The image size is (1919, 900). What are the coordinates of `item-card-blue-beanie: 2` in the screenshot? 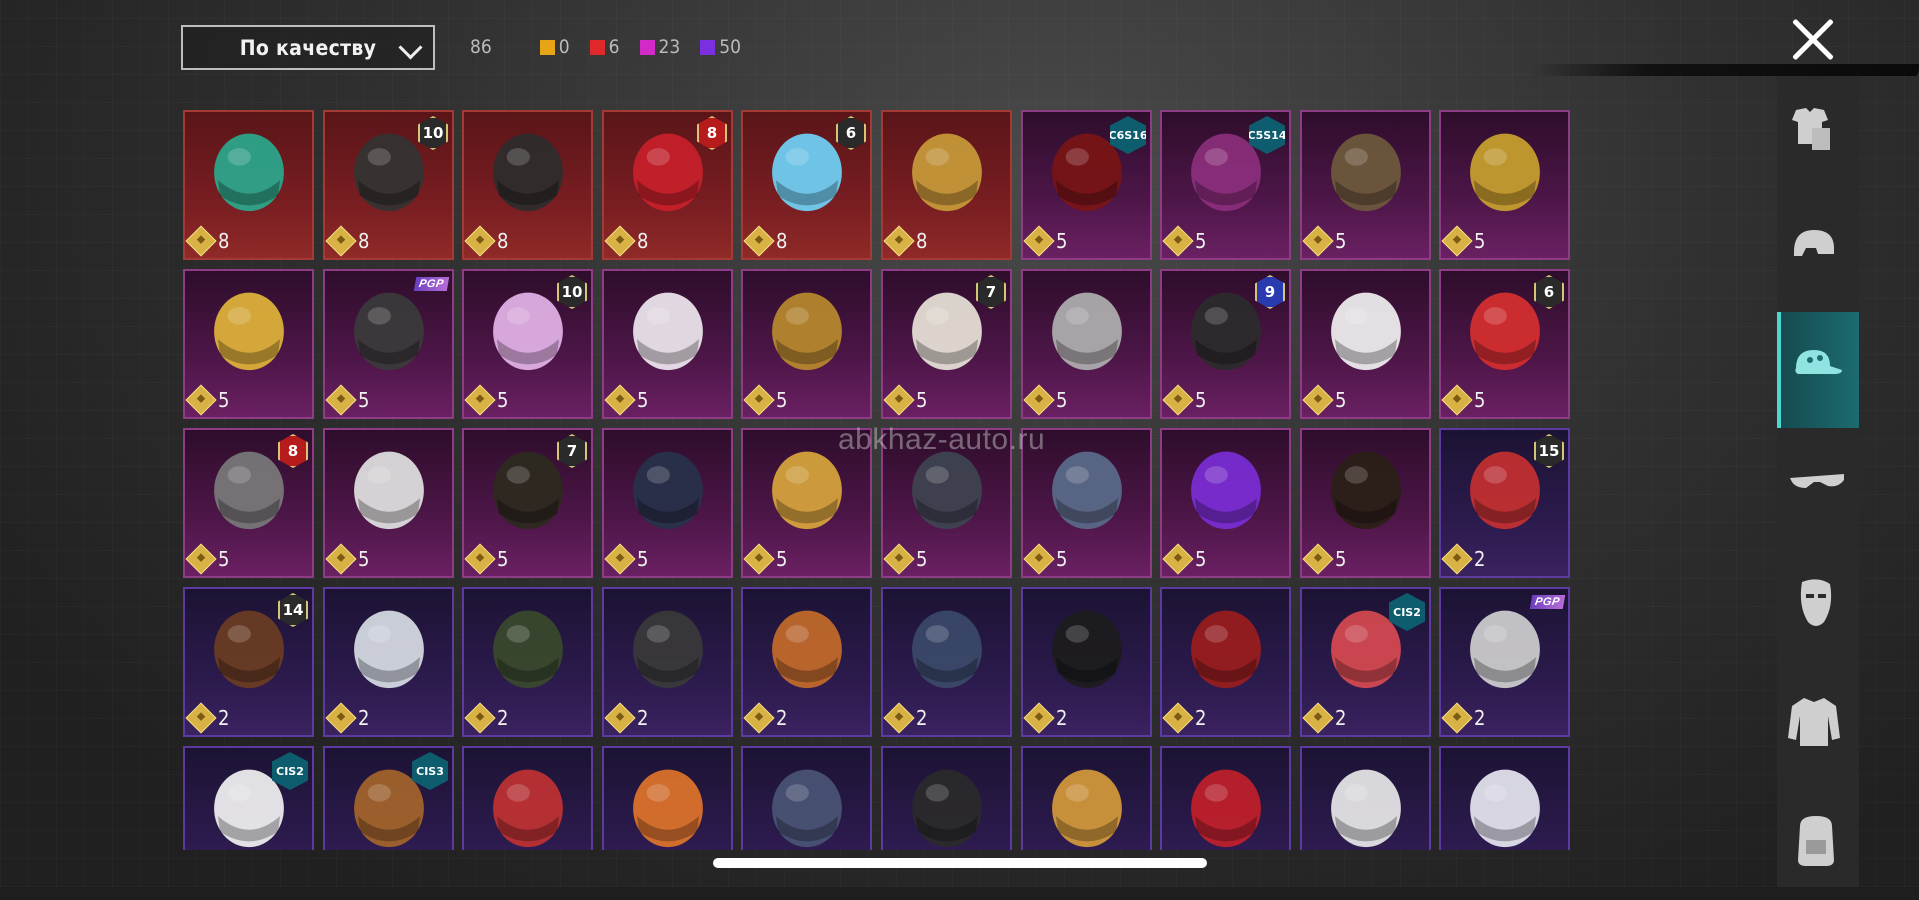 It's located at (946, 662).